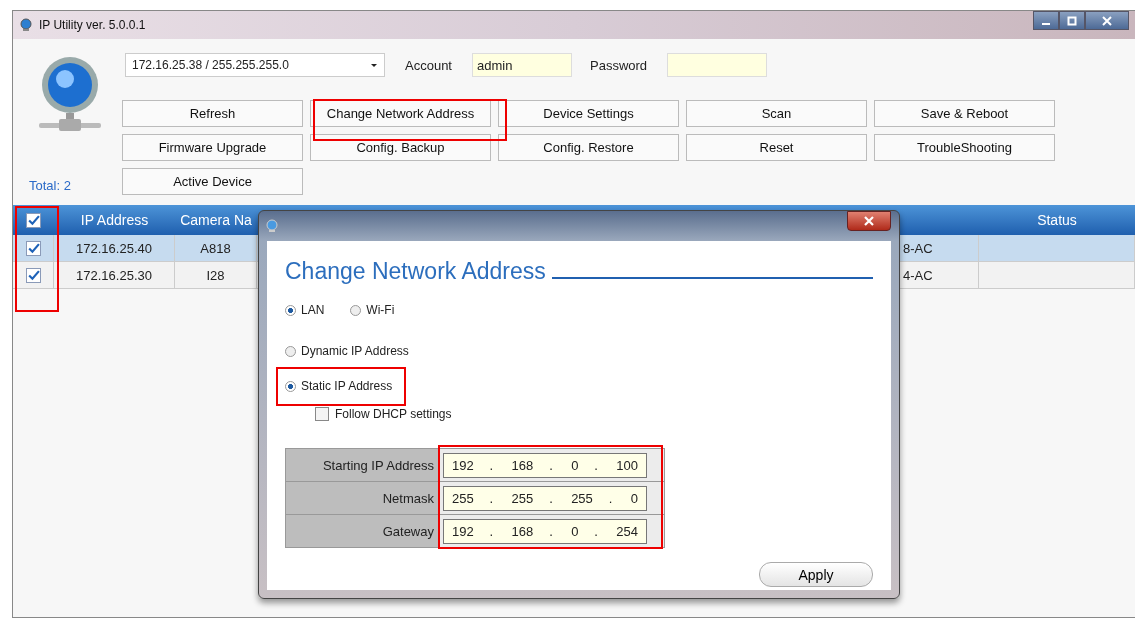 This screenshot has width=1135, height=618. What do you see at coordinates (964, 147) in the screenshot?
I see `toolbar-button: TroubleShooting` at bounding box center [964, 147].